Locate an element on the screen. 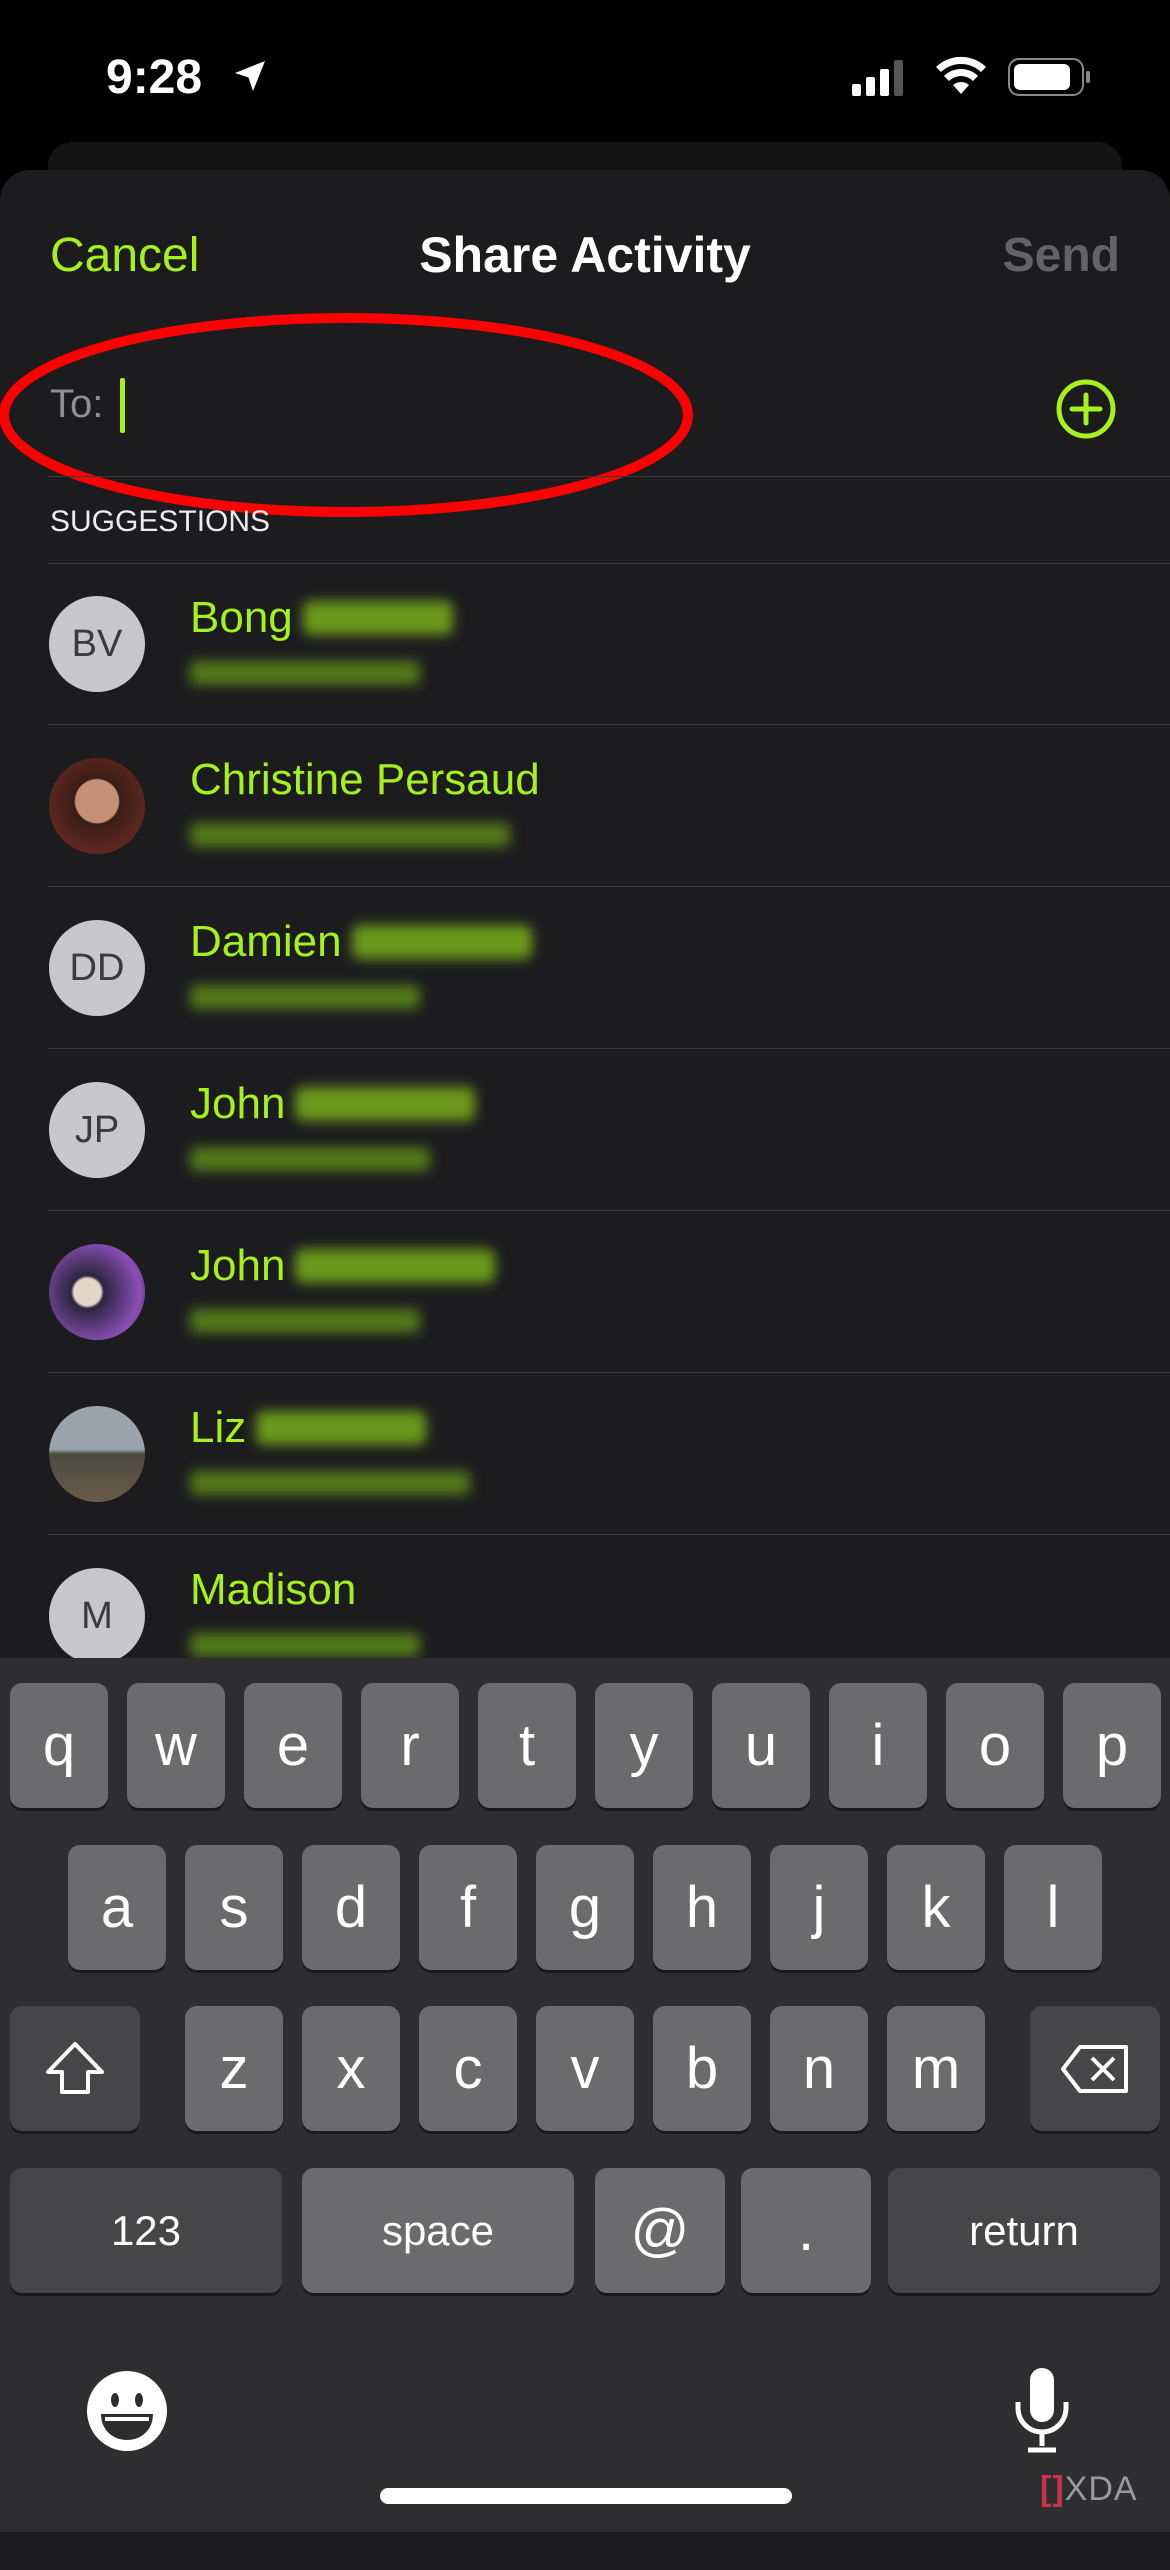 The image size is (1170, 2570). wifi-icon is located at coordinates (961, 75).